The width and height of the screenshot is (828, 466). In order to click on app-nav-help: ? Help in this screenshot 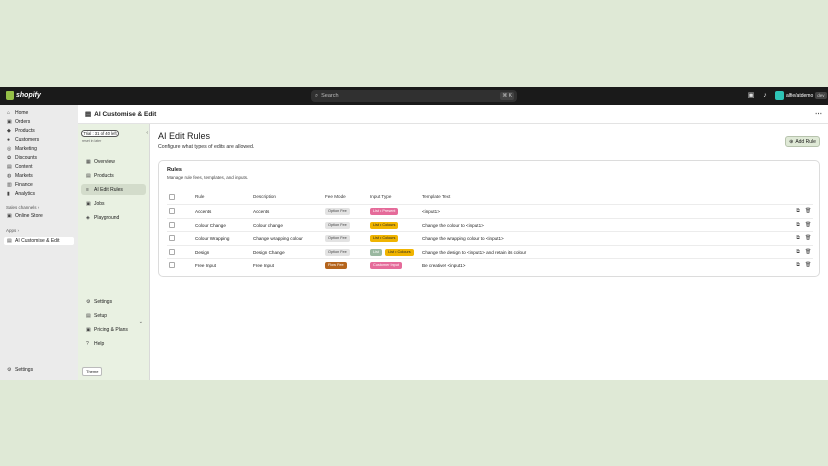, I will do `click(113, 343)`.